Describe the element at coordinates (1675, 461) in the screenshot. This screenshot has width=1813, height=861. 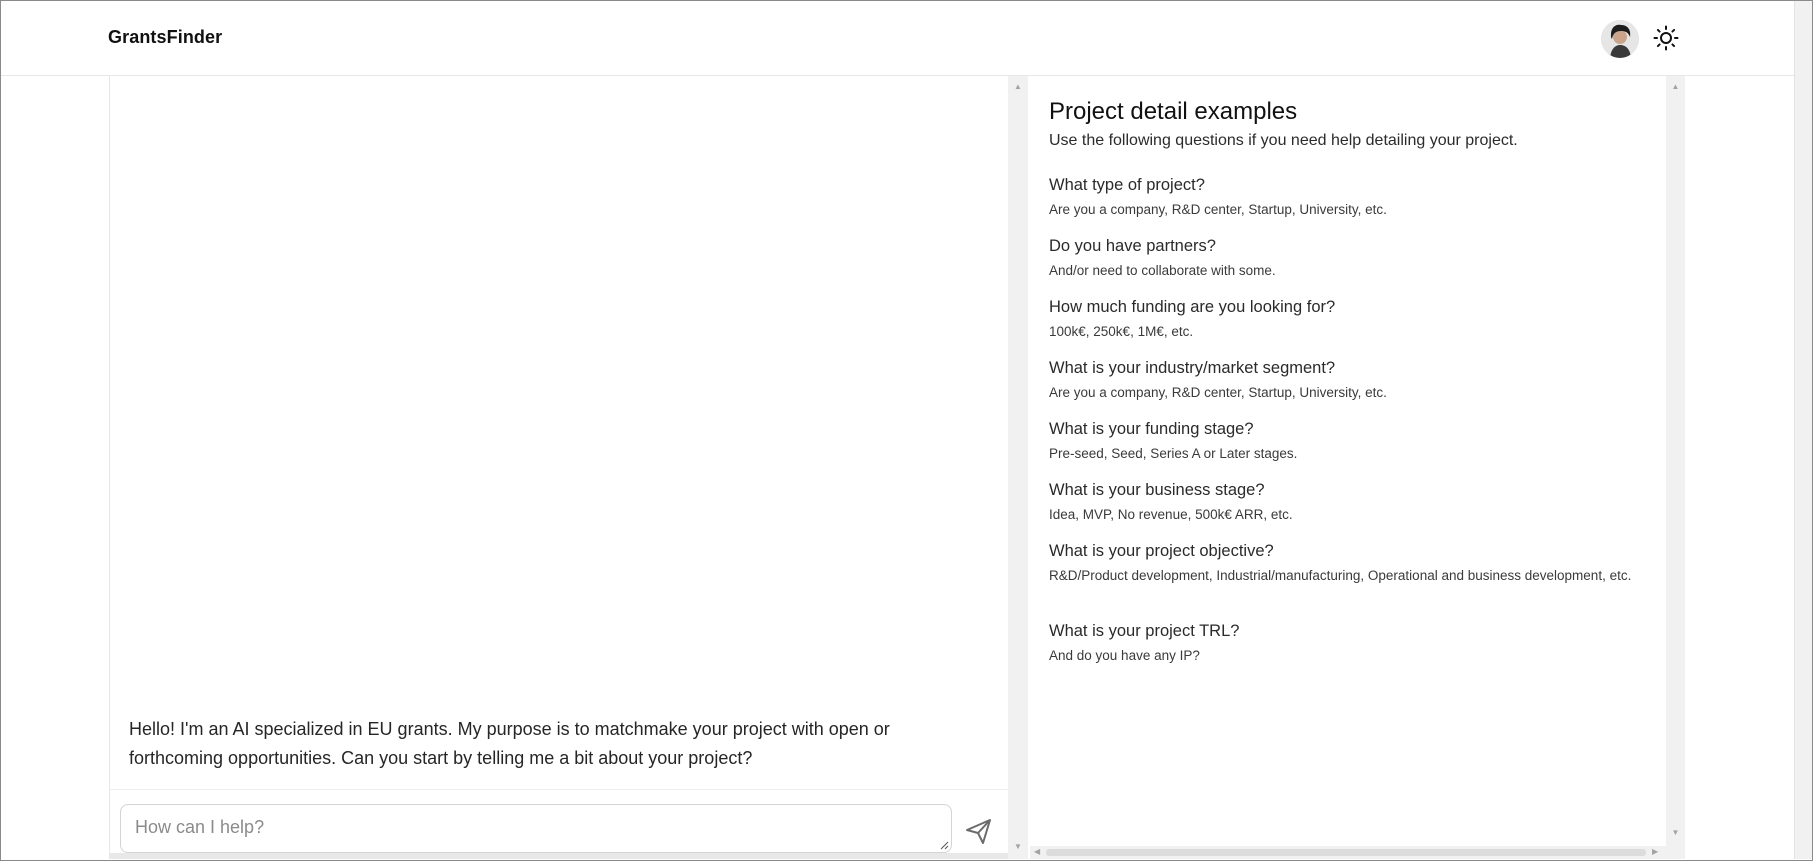
I see `examples-scrollbar: ▲ ▼` at that location.